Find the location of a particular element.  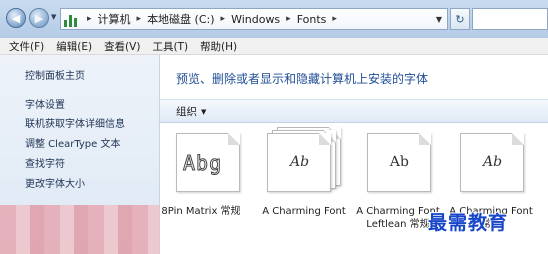

chevron-down-icon: ▼ is located at coordinates (204, 111).